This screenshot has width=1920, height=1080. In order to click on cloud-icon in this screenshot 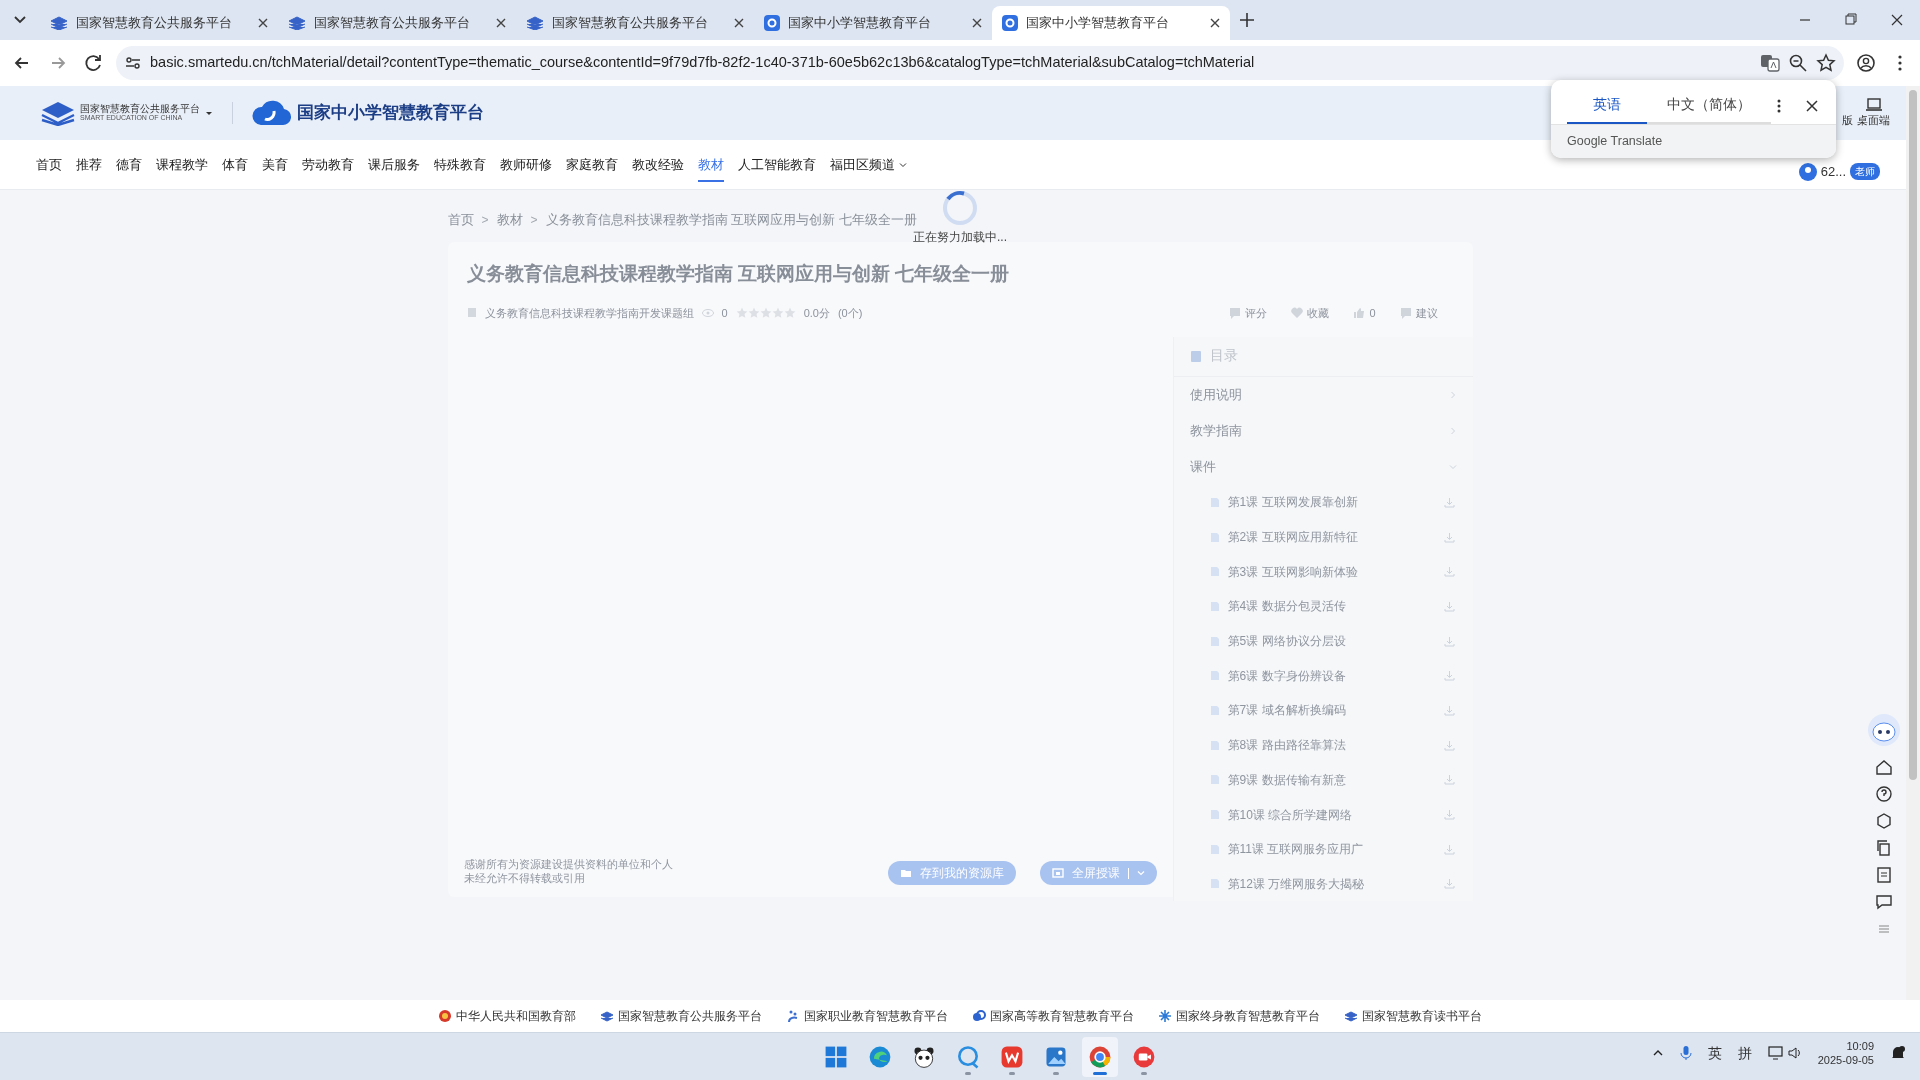, I will do `click(979, 1016)`.